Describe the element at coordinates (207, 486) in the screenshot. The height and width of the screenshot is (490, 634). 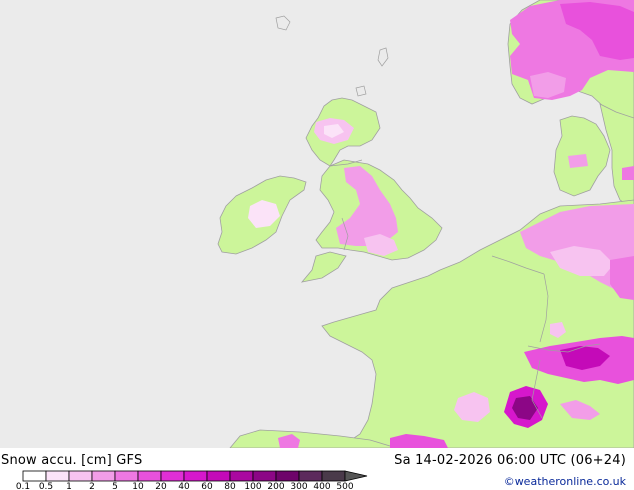
I see `legend-tick-label: 60` at that location.